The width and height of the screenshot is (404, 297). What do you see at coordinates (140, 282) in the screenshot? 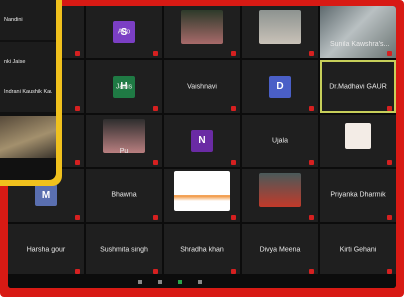
I see `mic-toolbar-icon` at bounding box center [140, 282].